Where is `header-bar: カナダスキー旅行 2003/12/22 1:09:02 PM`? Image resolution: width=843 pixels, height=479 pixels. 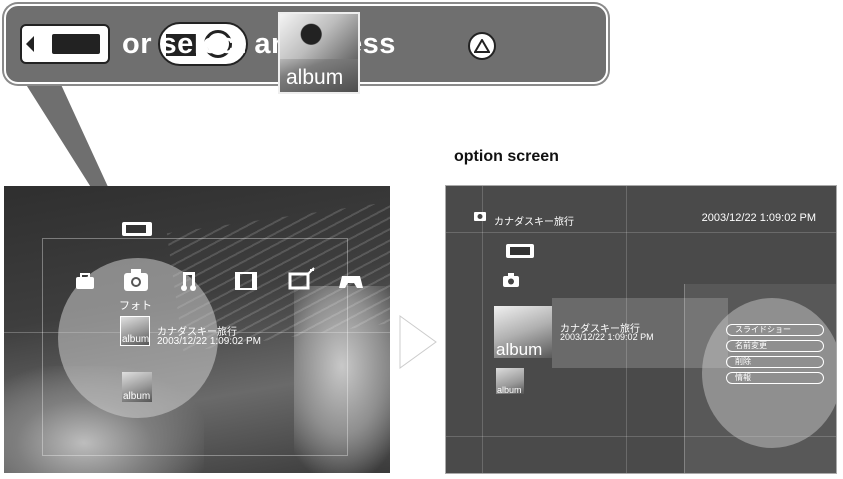
header-bar: カナダスキー旅行 2003/12/22 1:09:02 PM is located at coordinates (651, 219).